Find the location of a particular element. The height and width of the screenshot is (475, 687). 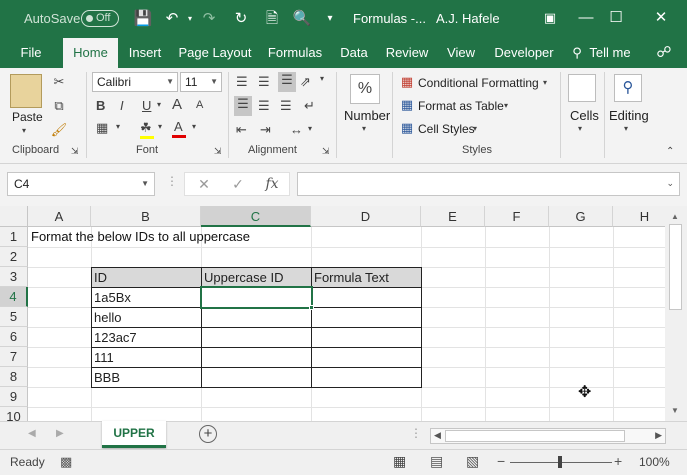

scroll-left-icon: ◀ is located at coordinates (437, 435).